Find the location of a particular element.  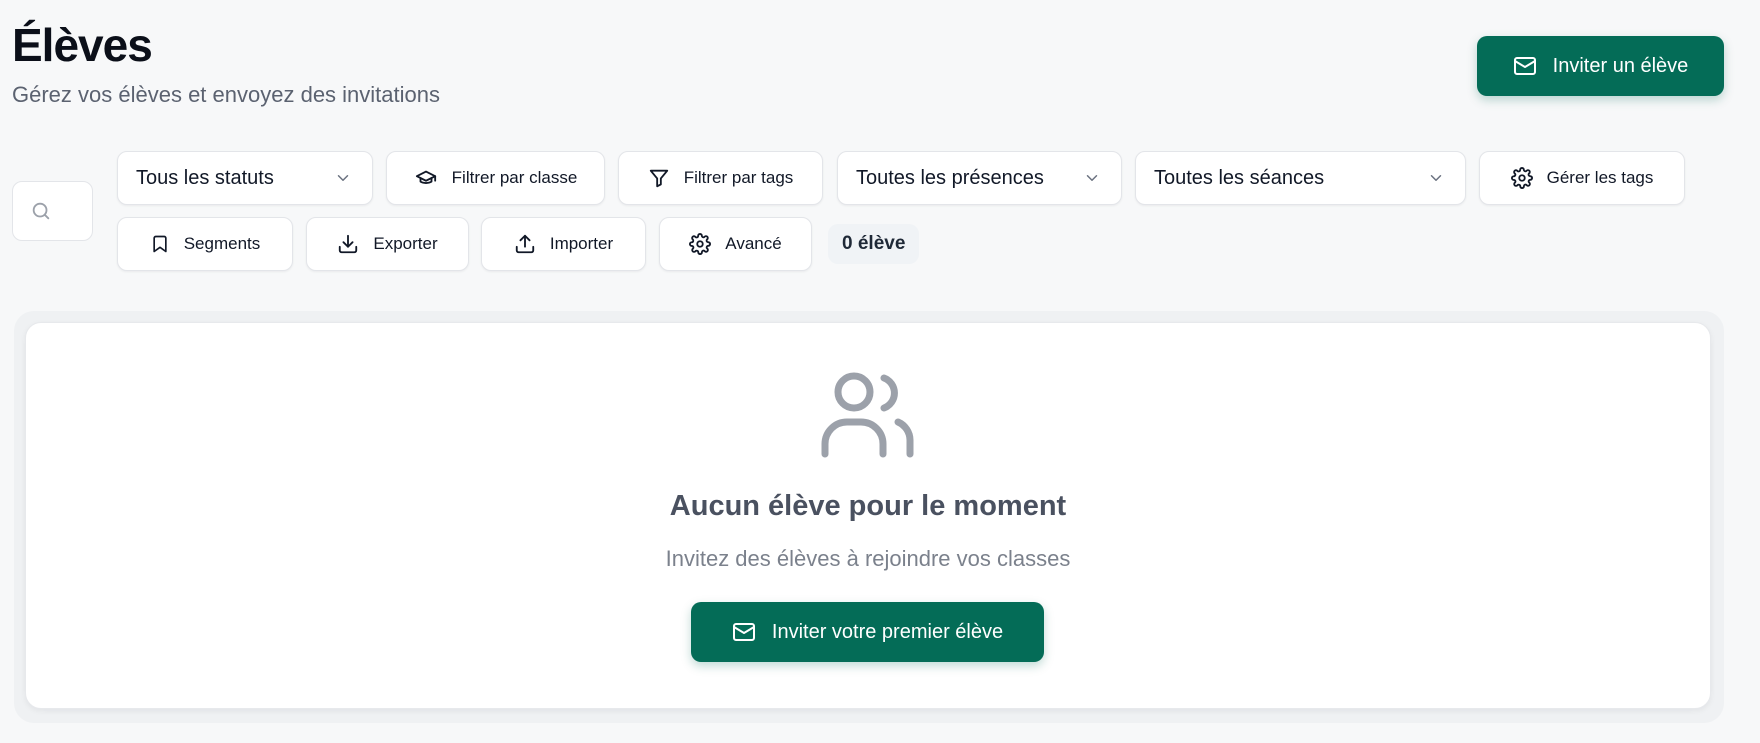

manage-tags-button: Gérer les tags is located at coordinates (1582, 178).